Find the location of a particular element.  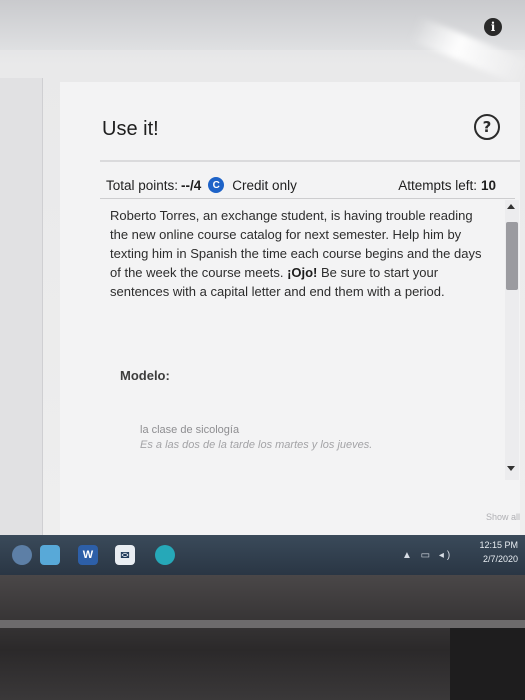

file-explorer-icon is located at coordinates (50, 555).